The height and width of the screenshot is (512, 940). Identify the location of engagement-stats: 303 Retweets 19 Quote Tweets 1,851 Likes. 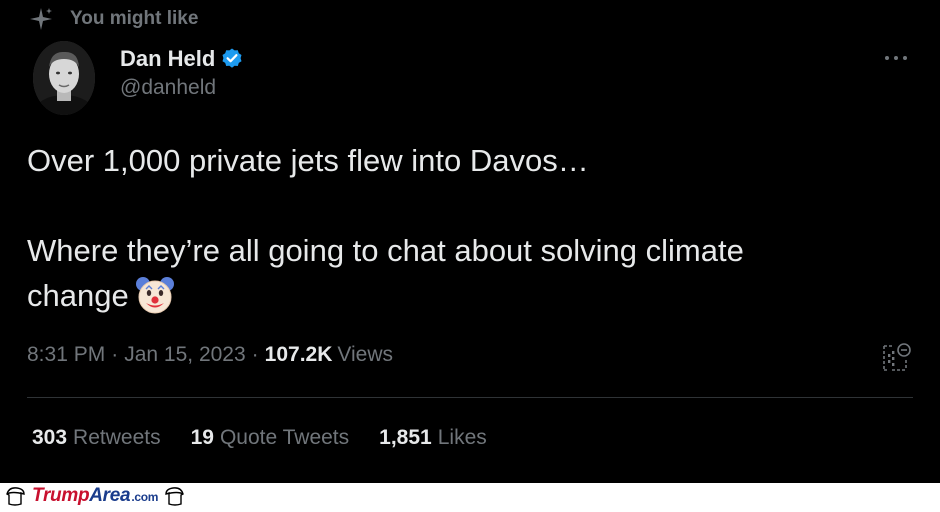
(274, 438).